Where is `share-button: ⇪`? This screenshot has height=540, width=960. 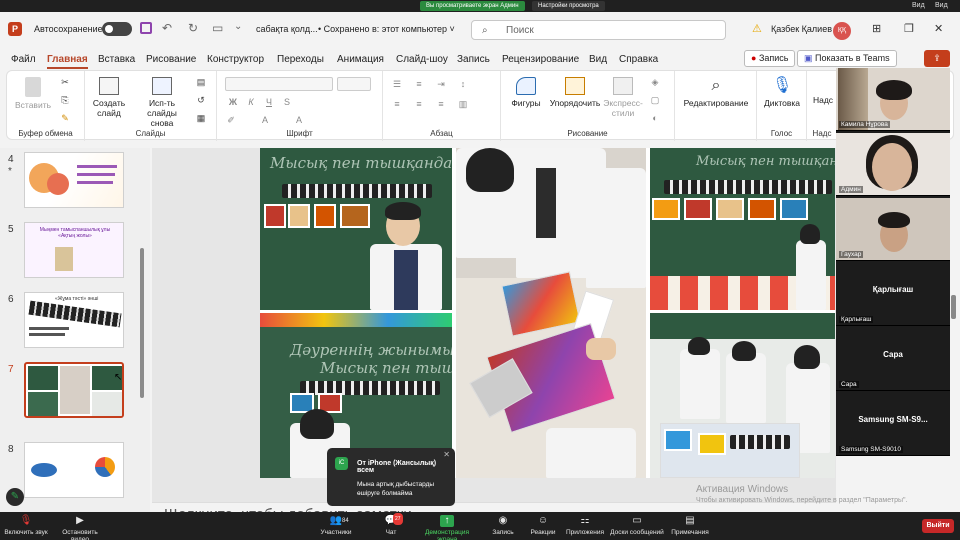 share-button: ⇪ is located at coordinates (937, 58).